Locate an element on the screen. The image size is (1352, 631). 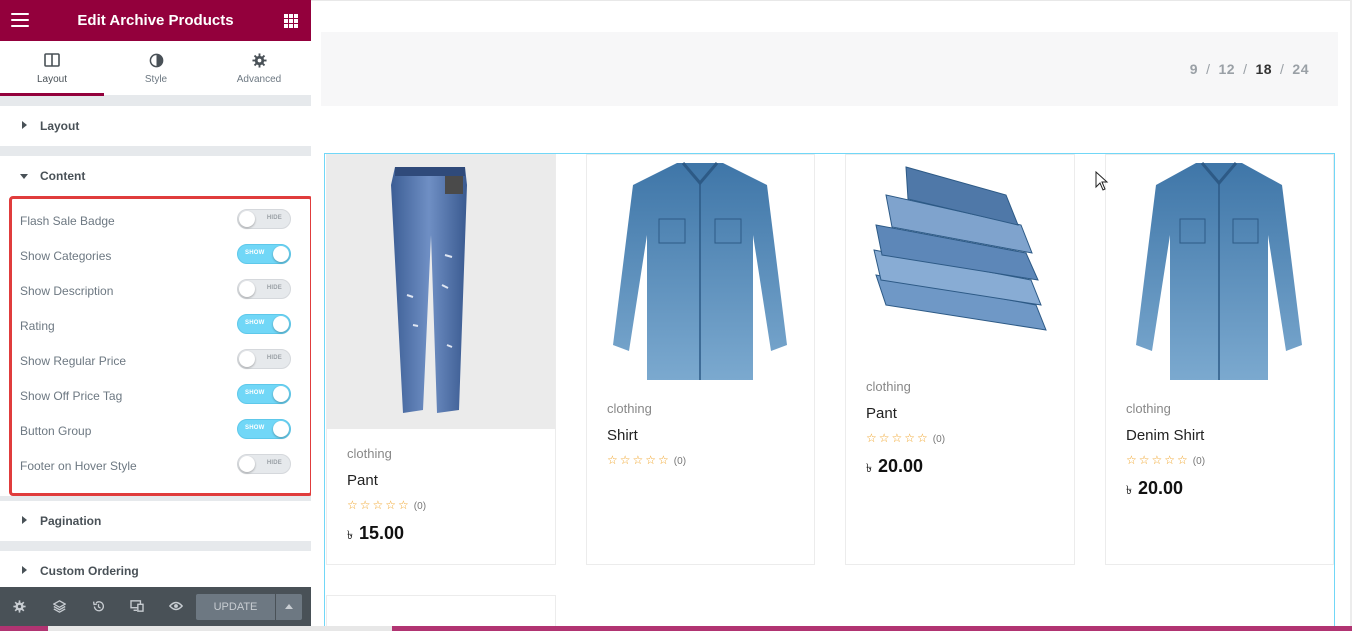
history-icon is located at coordinates (98, 606).